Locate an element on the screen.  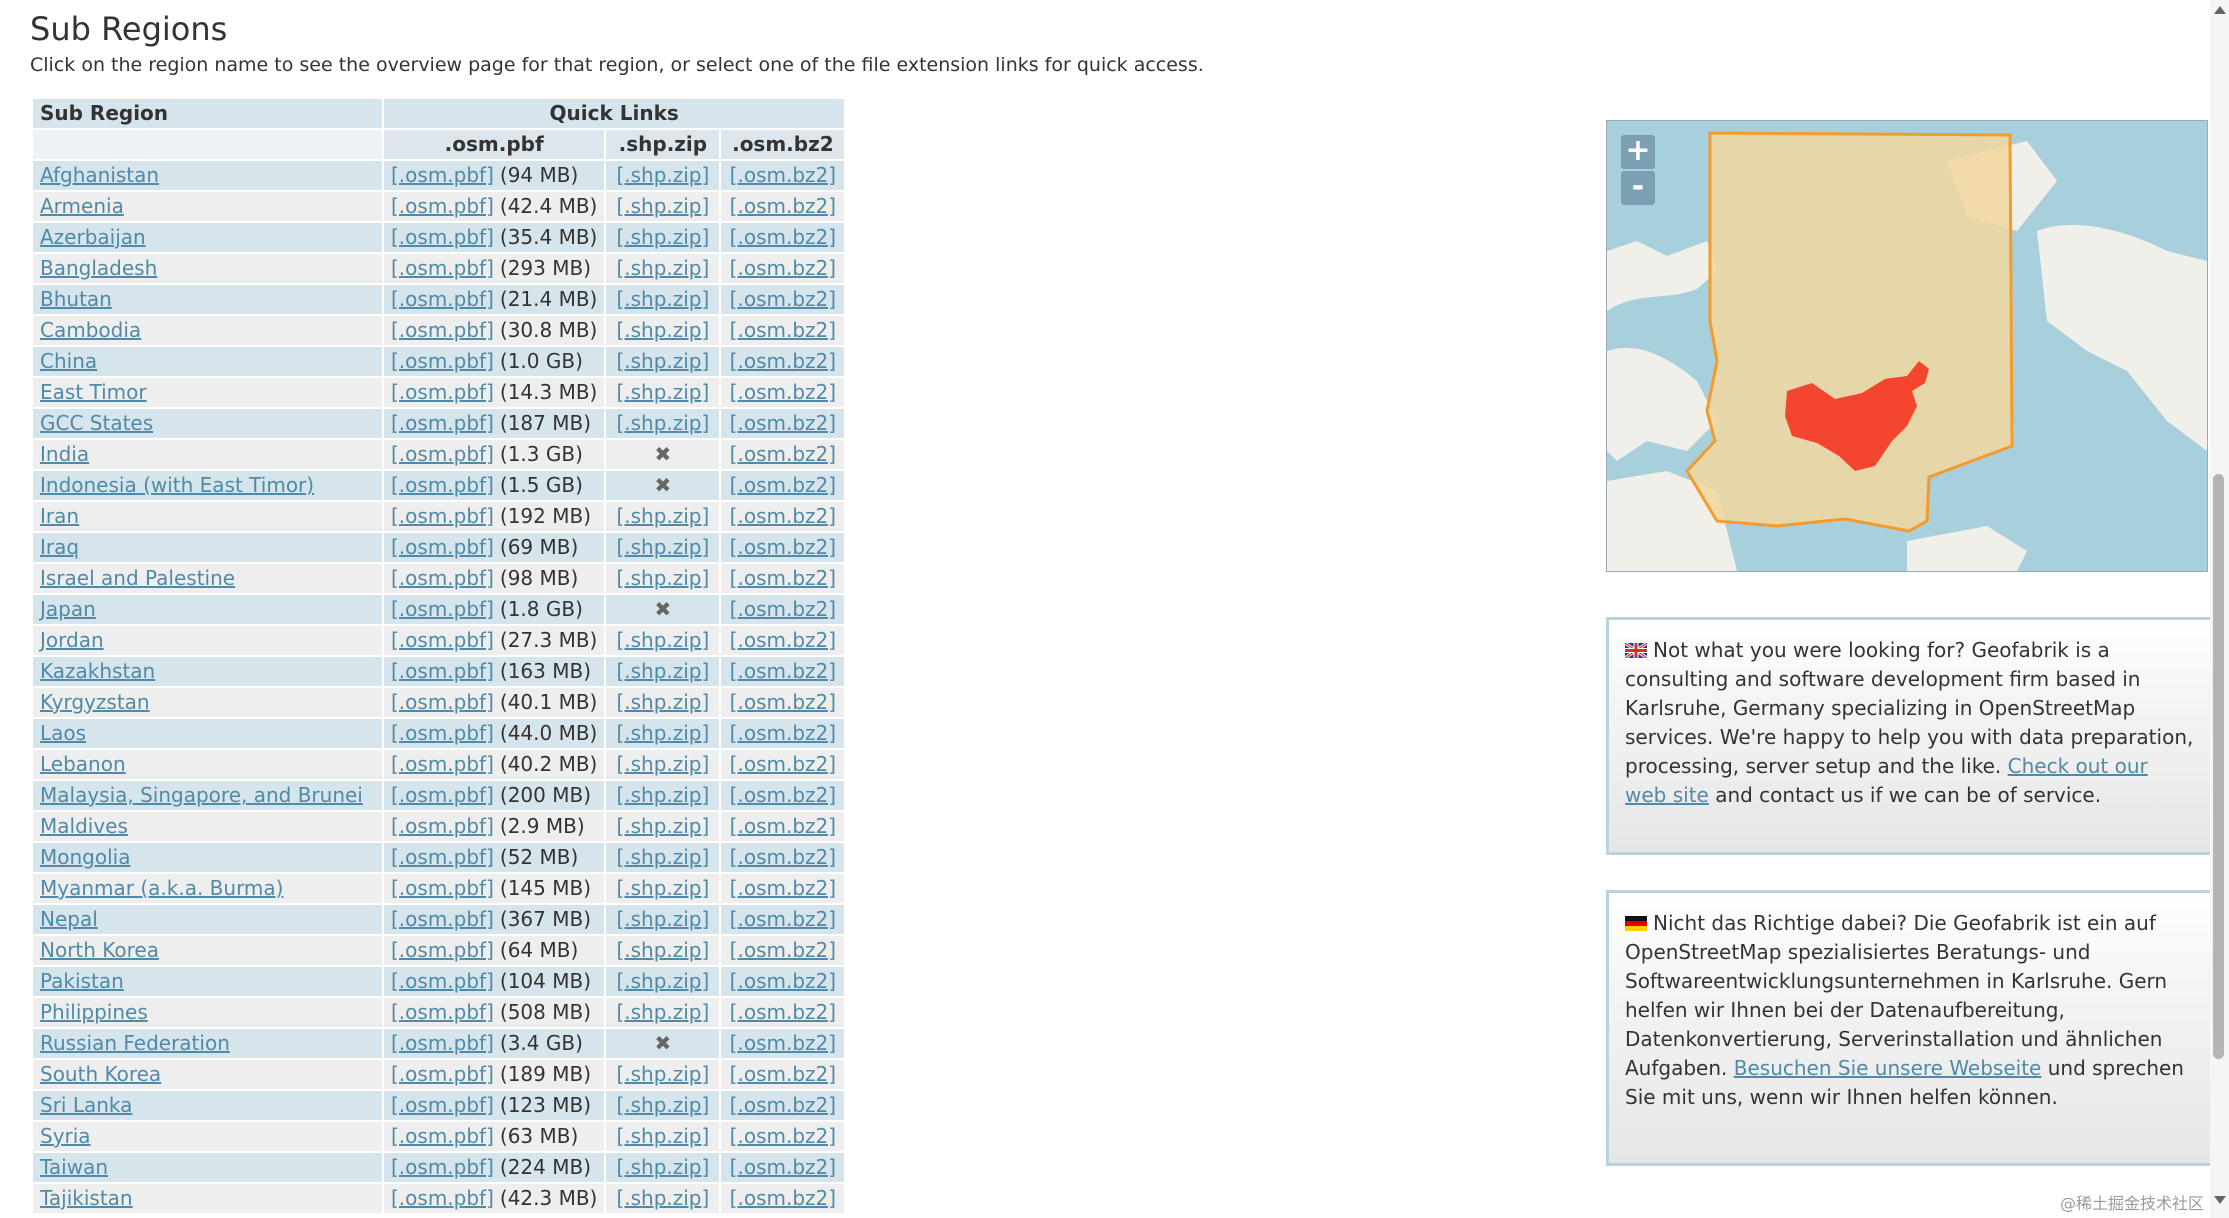
region-name-link: Azerbaijan is located at coordinates (93, 237).